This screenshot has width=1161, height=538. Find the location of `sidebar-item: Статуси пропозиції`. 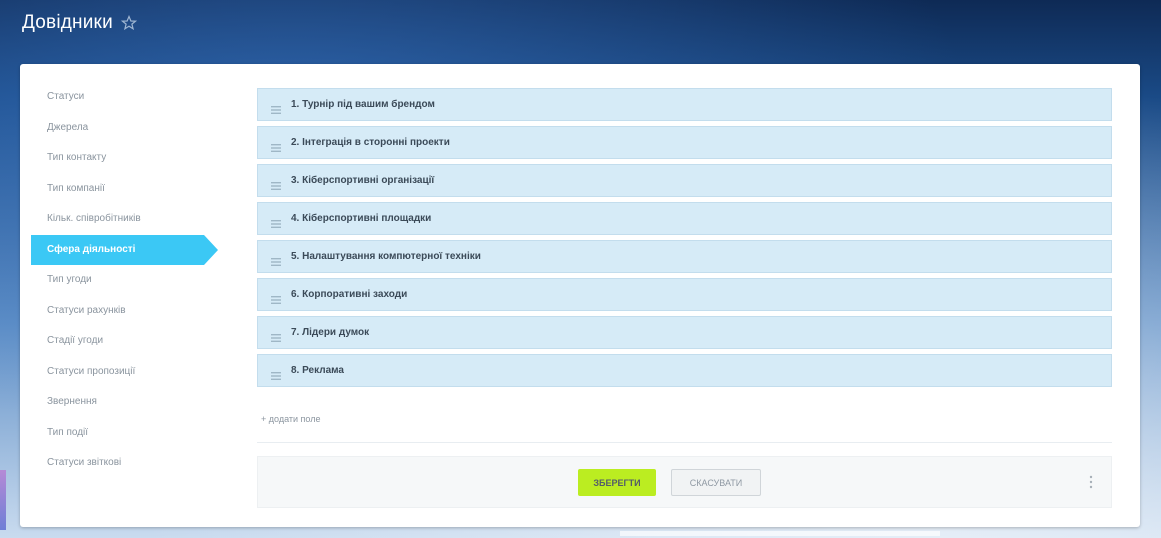

sidebar-item: Статуси пропозиції is located at coordinates (135, 372).